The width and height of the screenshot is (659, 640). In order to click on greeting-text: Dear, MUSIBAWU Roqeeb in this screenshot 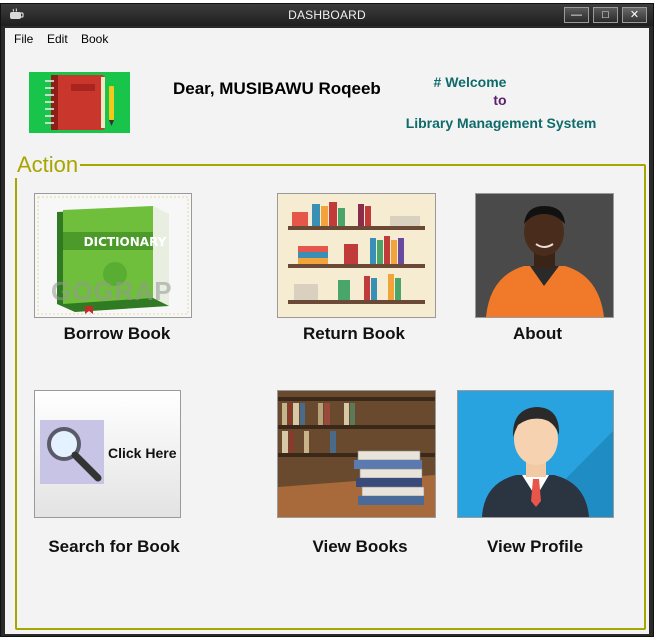, I will do `click(277, 88)`.